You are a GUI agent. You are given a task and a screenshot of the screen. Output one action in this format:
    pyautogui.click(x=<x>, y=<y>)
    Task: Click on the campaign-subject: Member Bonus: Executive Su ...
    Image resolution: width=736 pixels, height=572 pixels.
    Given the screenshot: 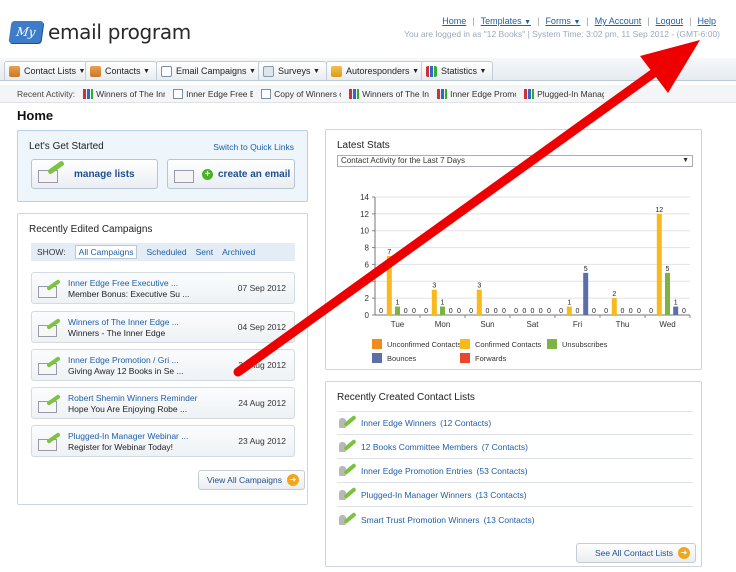 What is the action you would take?
    pyautogui.click(x=129, y=294)
    